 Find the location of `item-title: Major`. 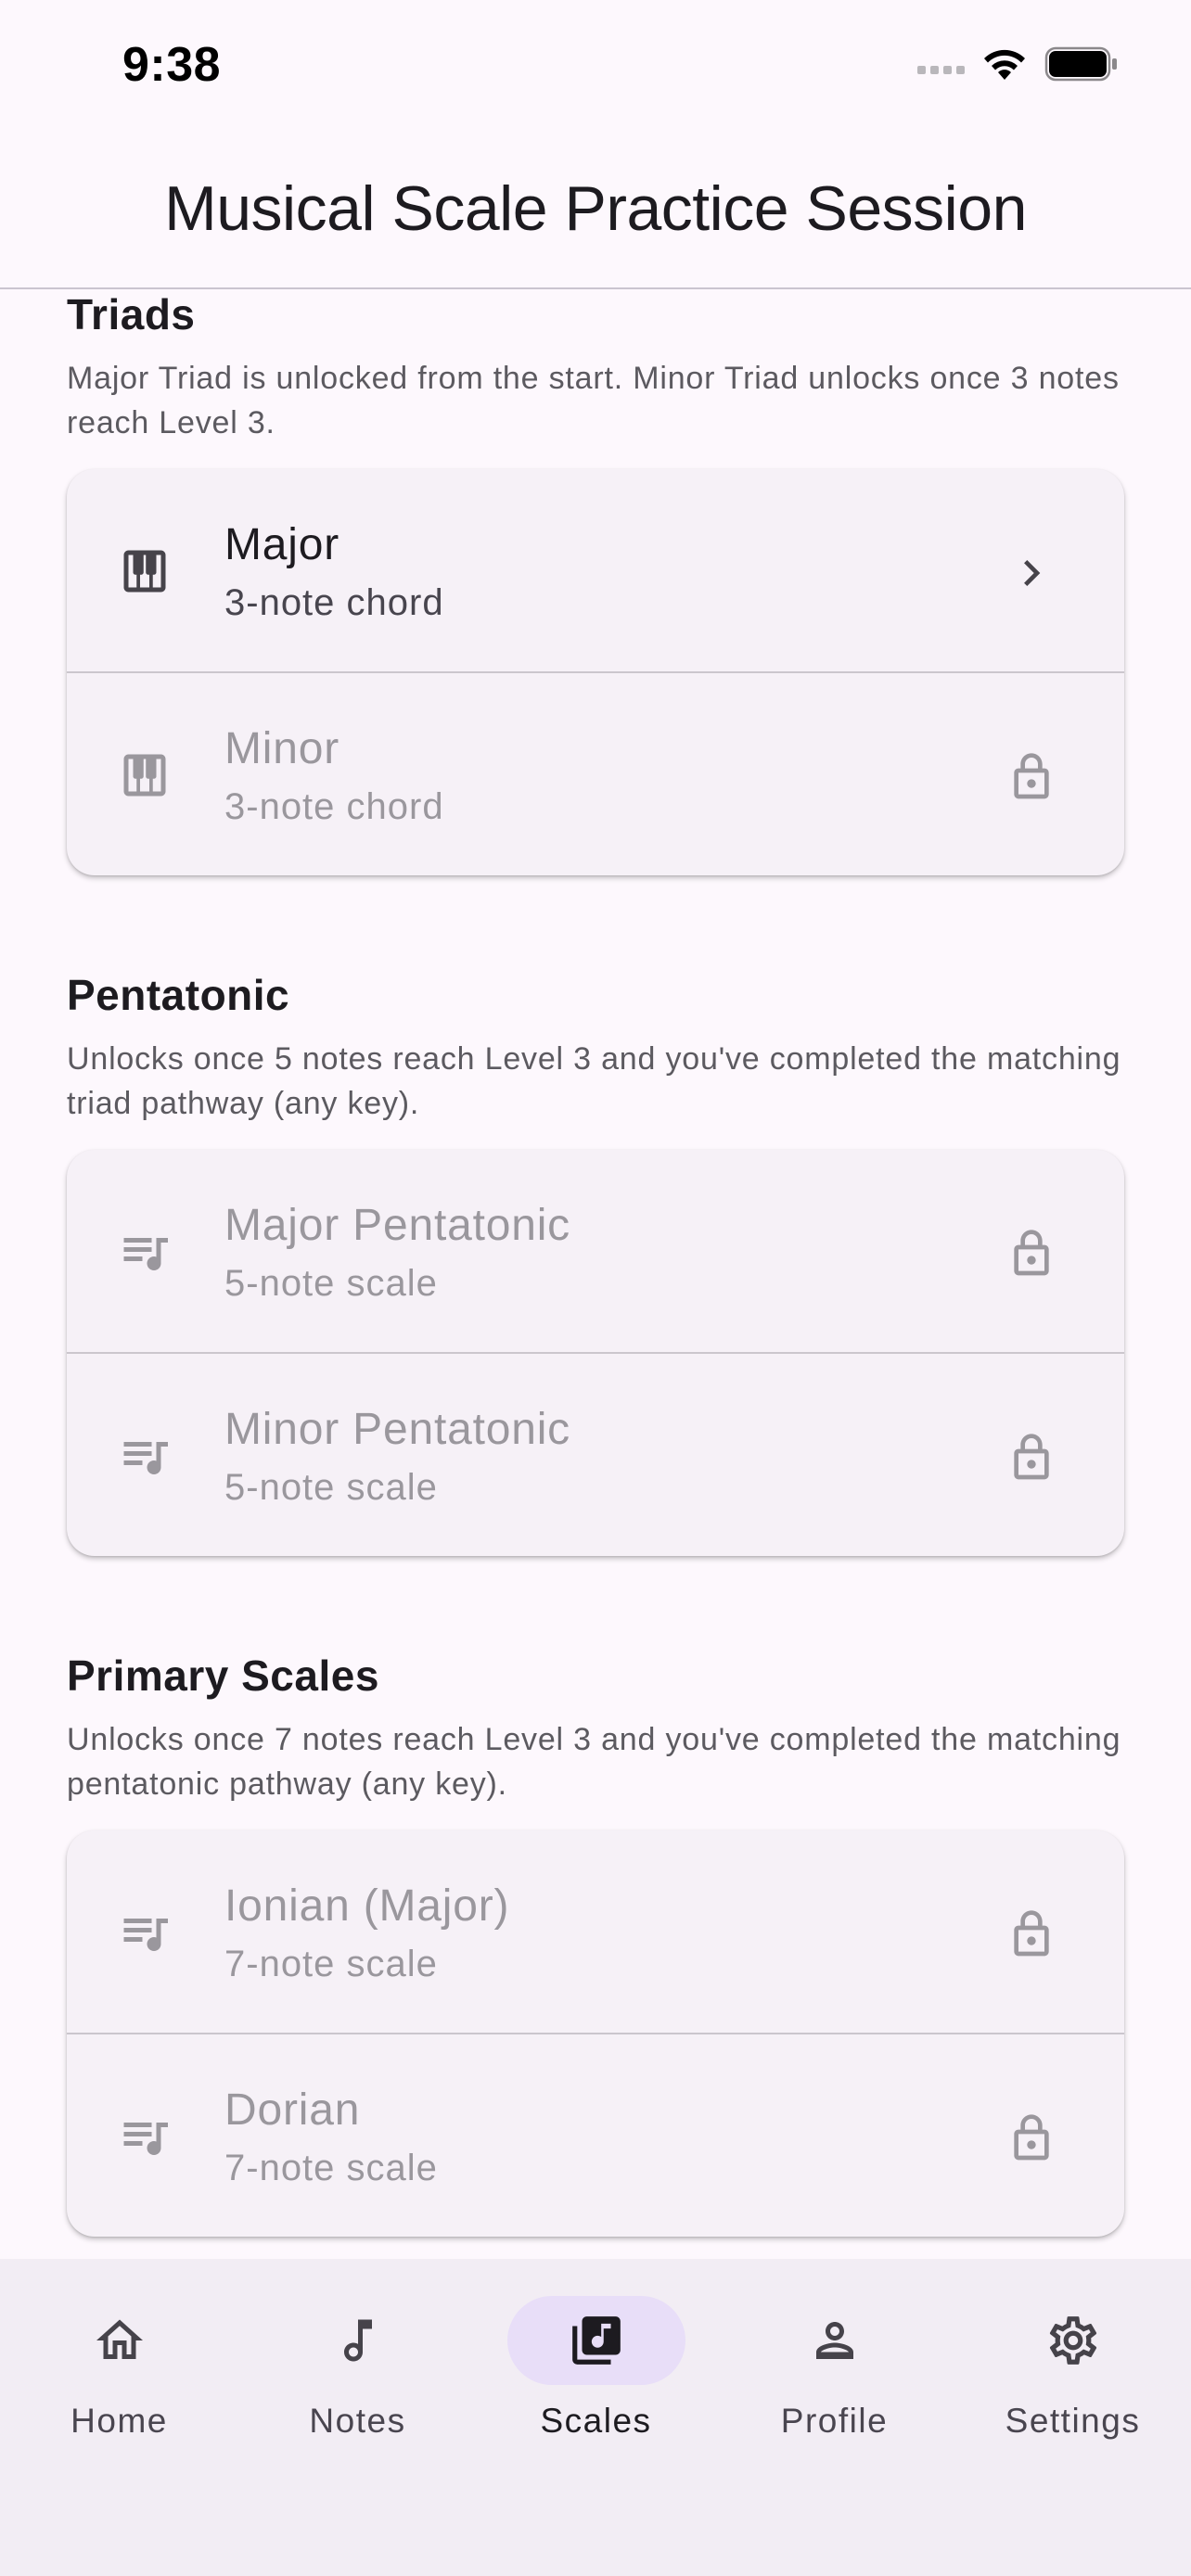

item-title: Major is located at coordinates (282, 545).